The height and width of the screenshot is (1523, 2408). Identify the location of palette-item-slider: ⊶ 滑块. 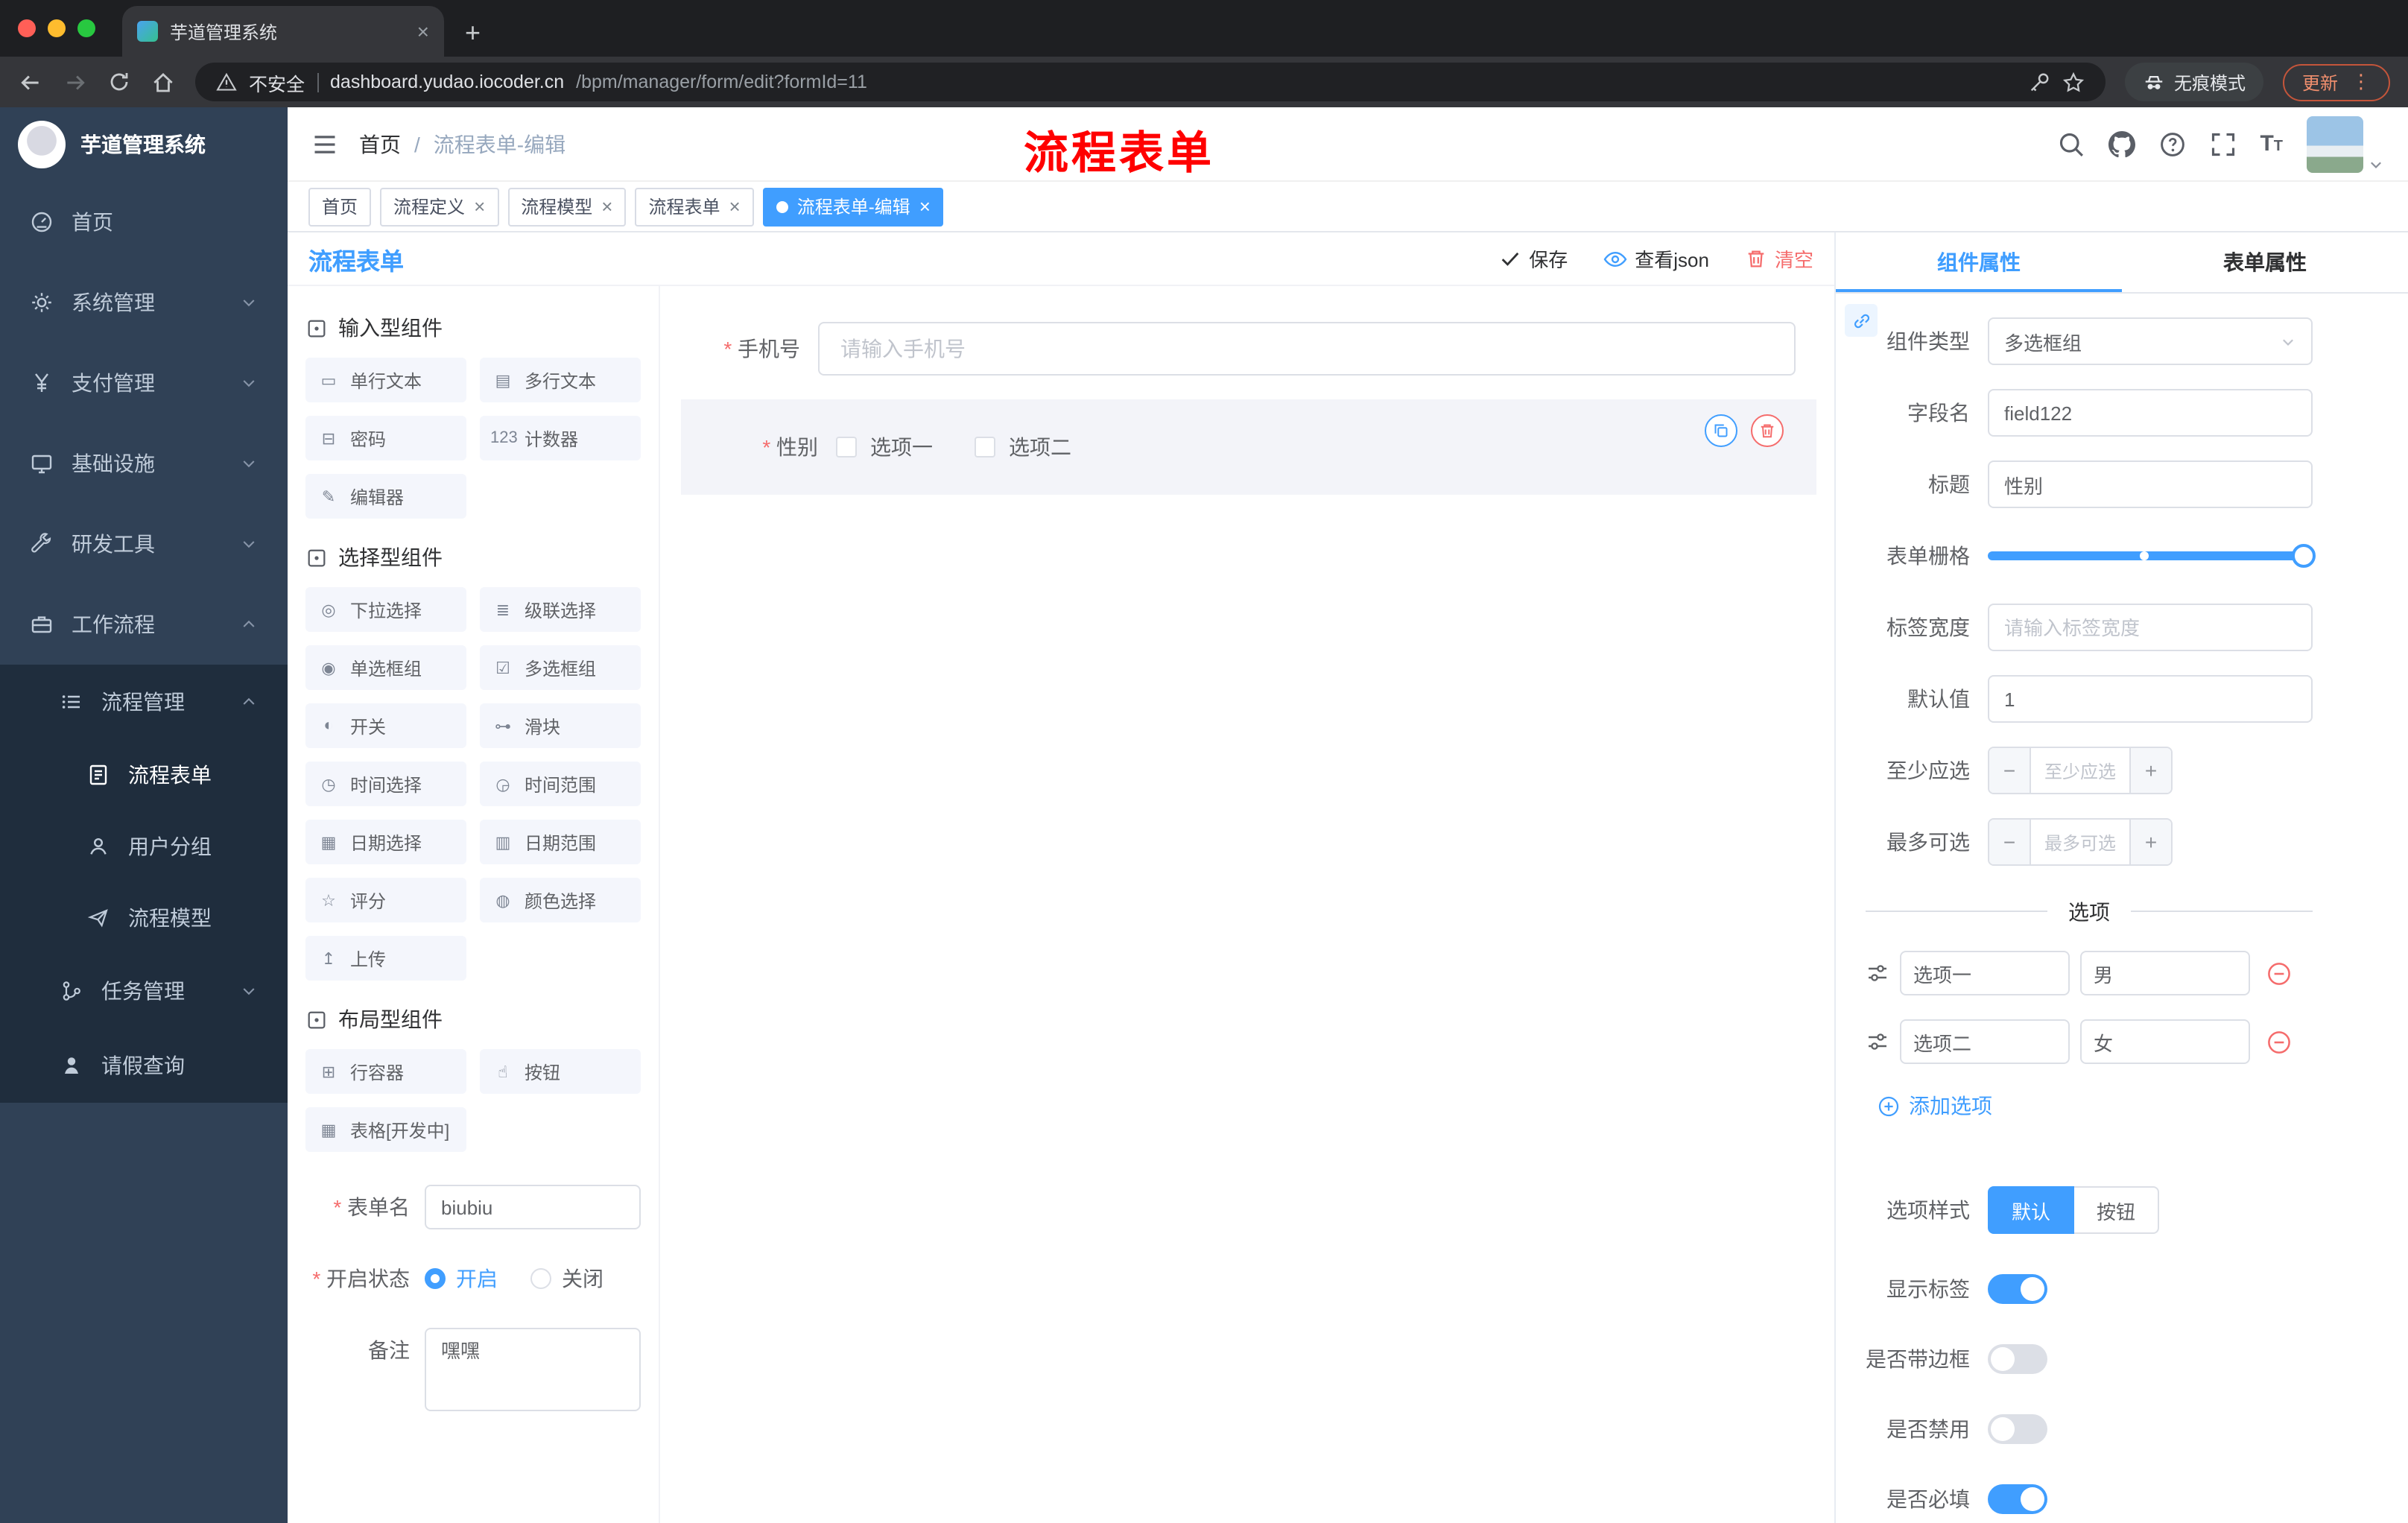
(560, 726).